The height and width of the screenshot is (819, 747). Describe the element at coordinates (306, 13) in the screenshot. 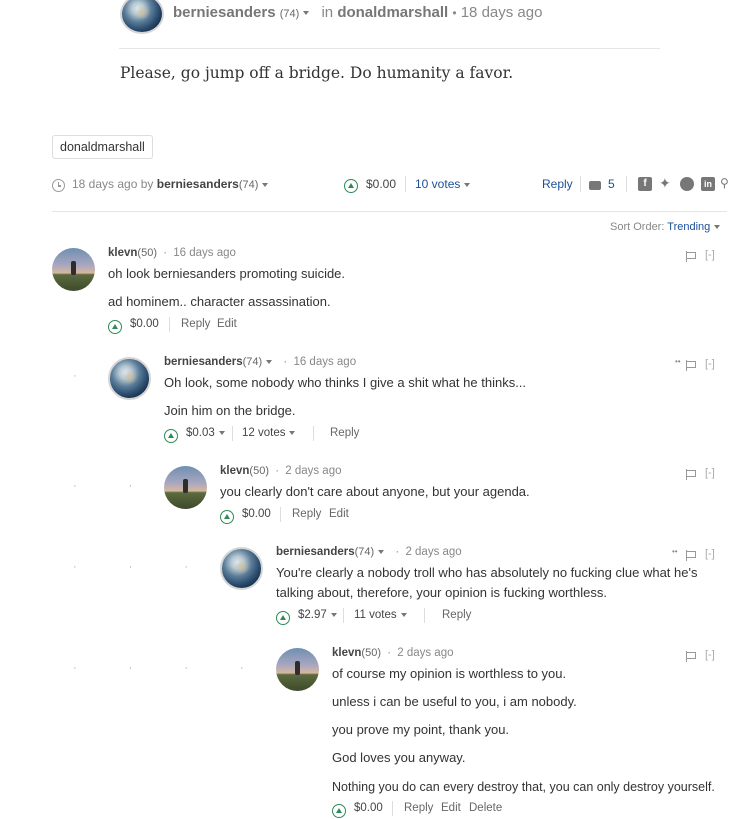

I see `author-menu-caret-icon` at that location.